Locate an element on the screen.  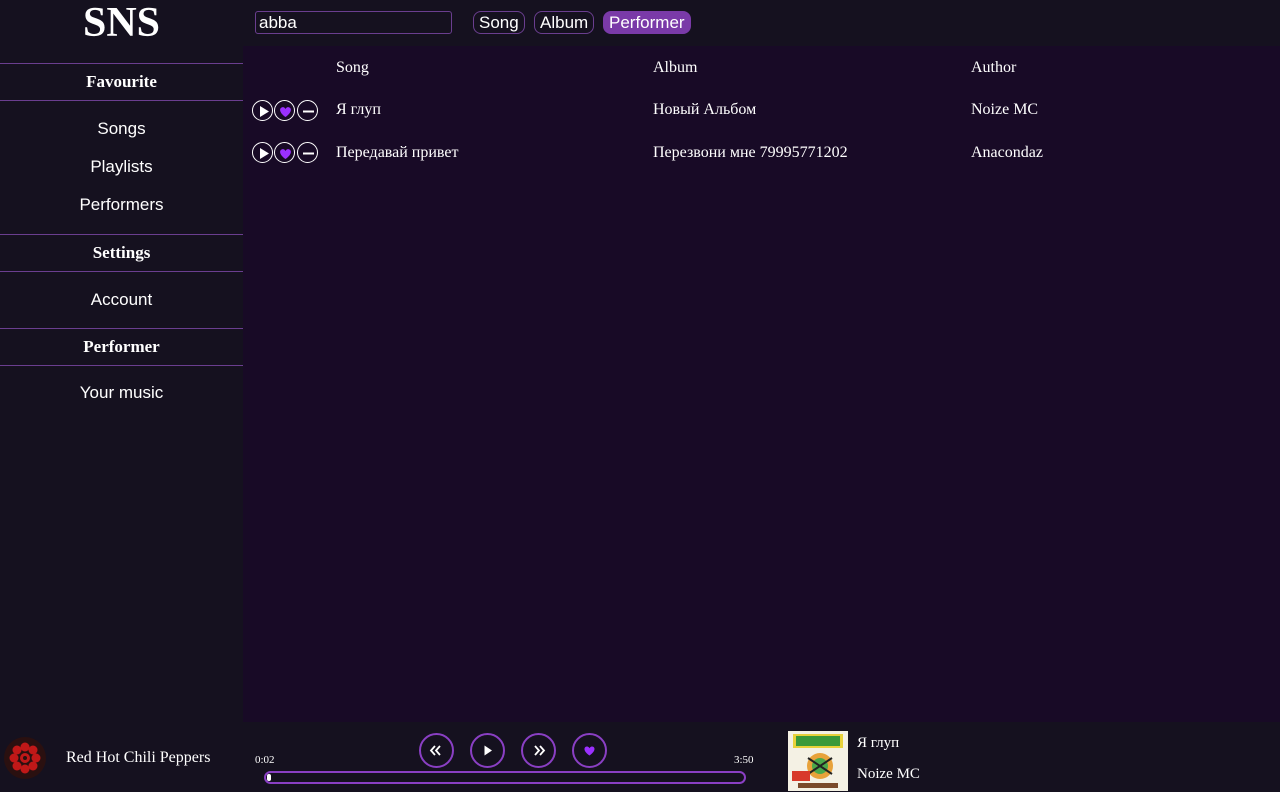
play-button is located at coordinates (487, 750).